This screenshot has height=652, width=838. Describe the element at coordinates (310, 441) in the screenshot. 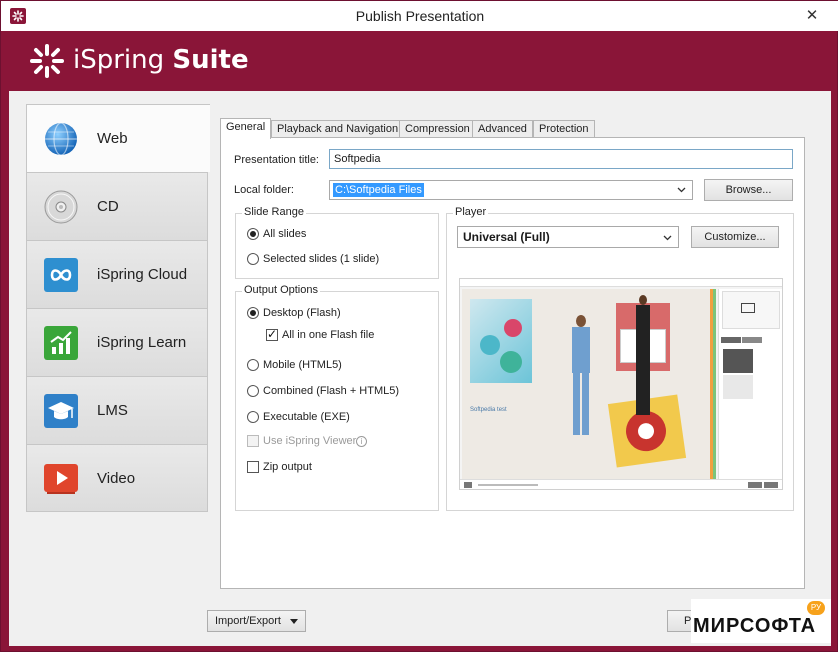

I see `use-ispring-viewer-label: Use iSpring Viewer` at that location.